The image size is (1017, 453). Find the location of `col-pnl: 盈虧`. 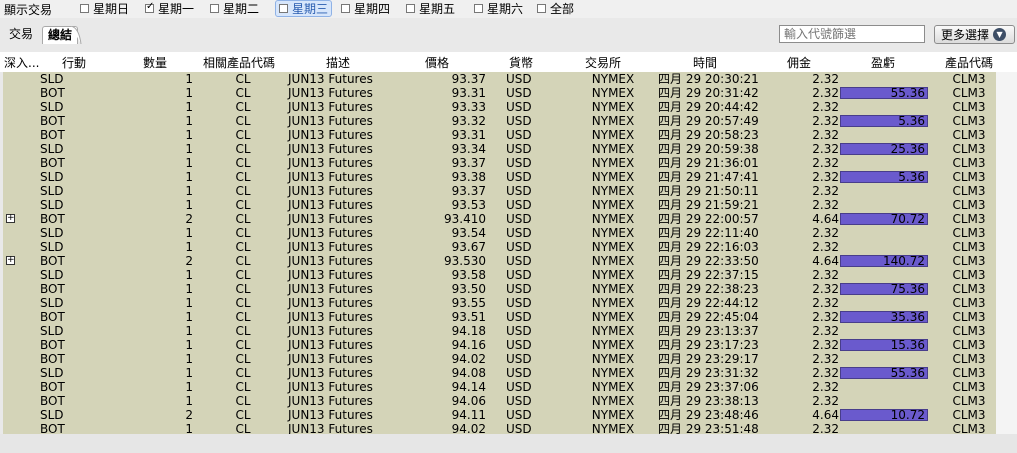

col-pnl: 盈虧 is located at coordinates (883, 62).